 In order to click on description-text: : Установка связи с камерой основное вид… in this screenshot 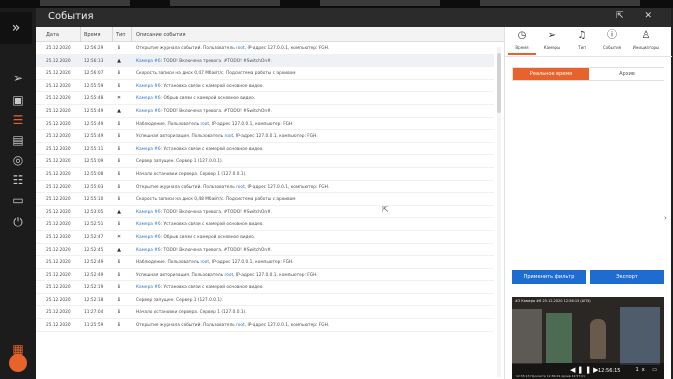, I will do `click(212, 149)`.